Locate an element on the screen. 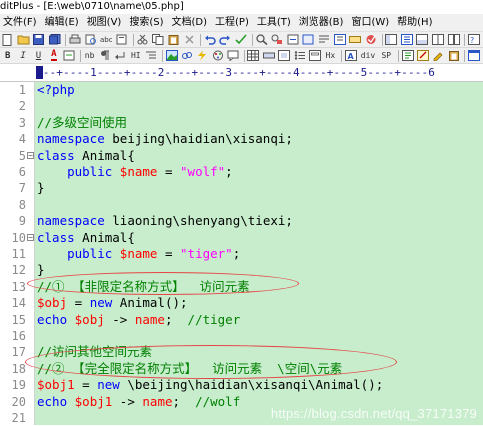 The height and width of the screenshot is (426, 483). code-line: 15 echo $obj -> name; //tiger is located at coordinates (241, 320).